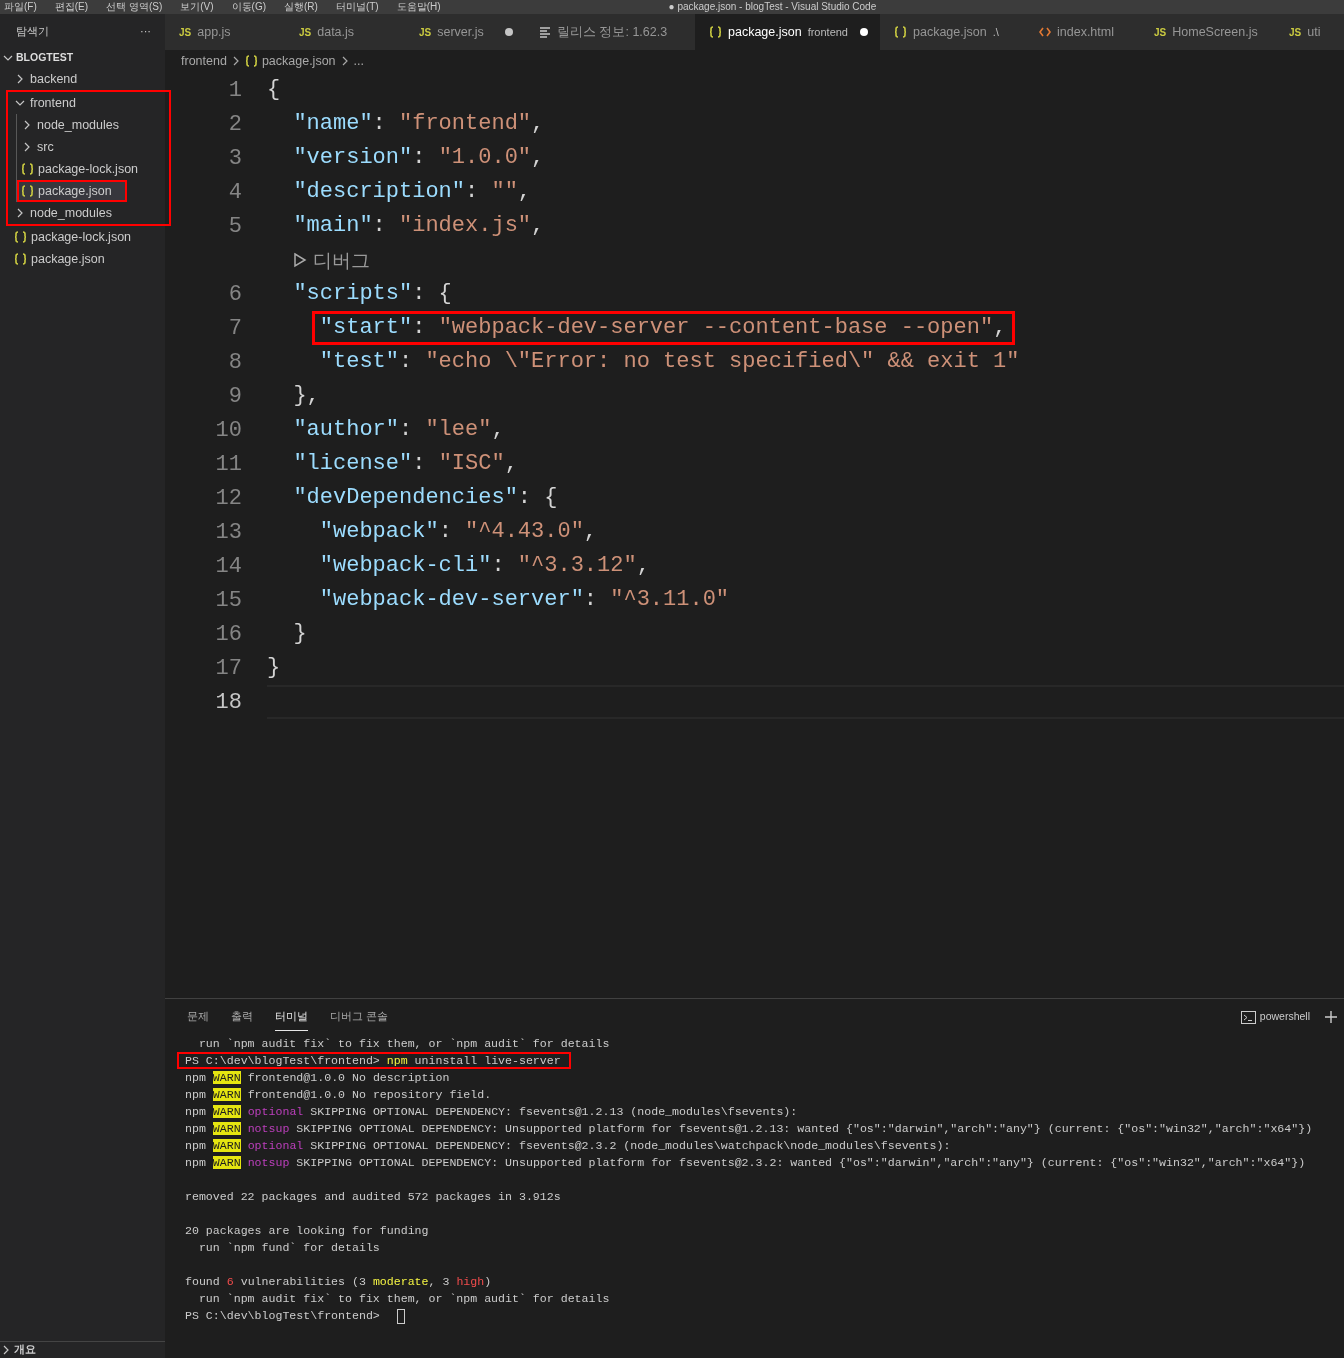 Image resolution: width=1344 pixels, height=1358 pixels. I want to click on code-line: "scripts": {, so click(372, 294).